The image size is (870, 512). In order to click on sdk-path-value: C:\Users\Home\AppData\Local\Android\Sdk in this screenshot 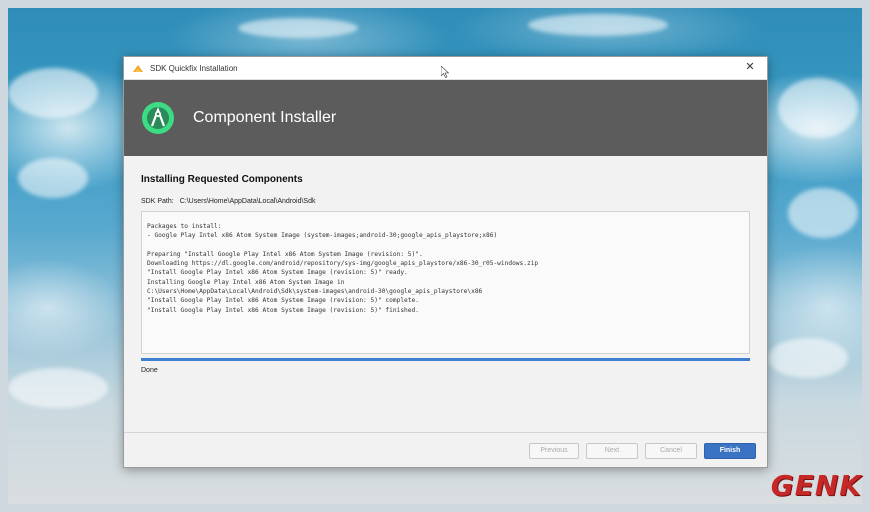, I will do `click(247, 201)`.